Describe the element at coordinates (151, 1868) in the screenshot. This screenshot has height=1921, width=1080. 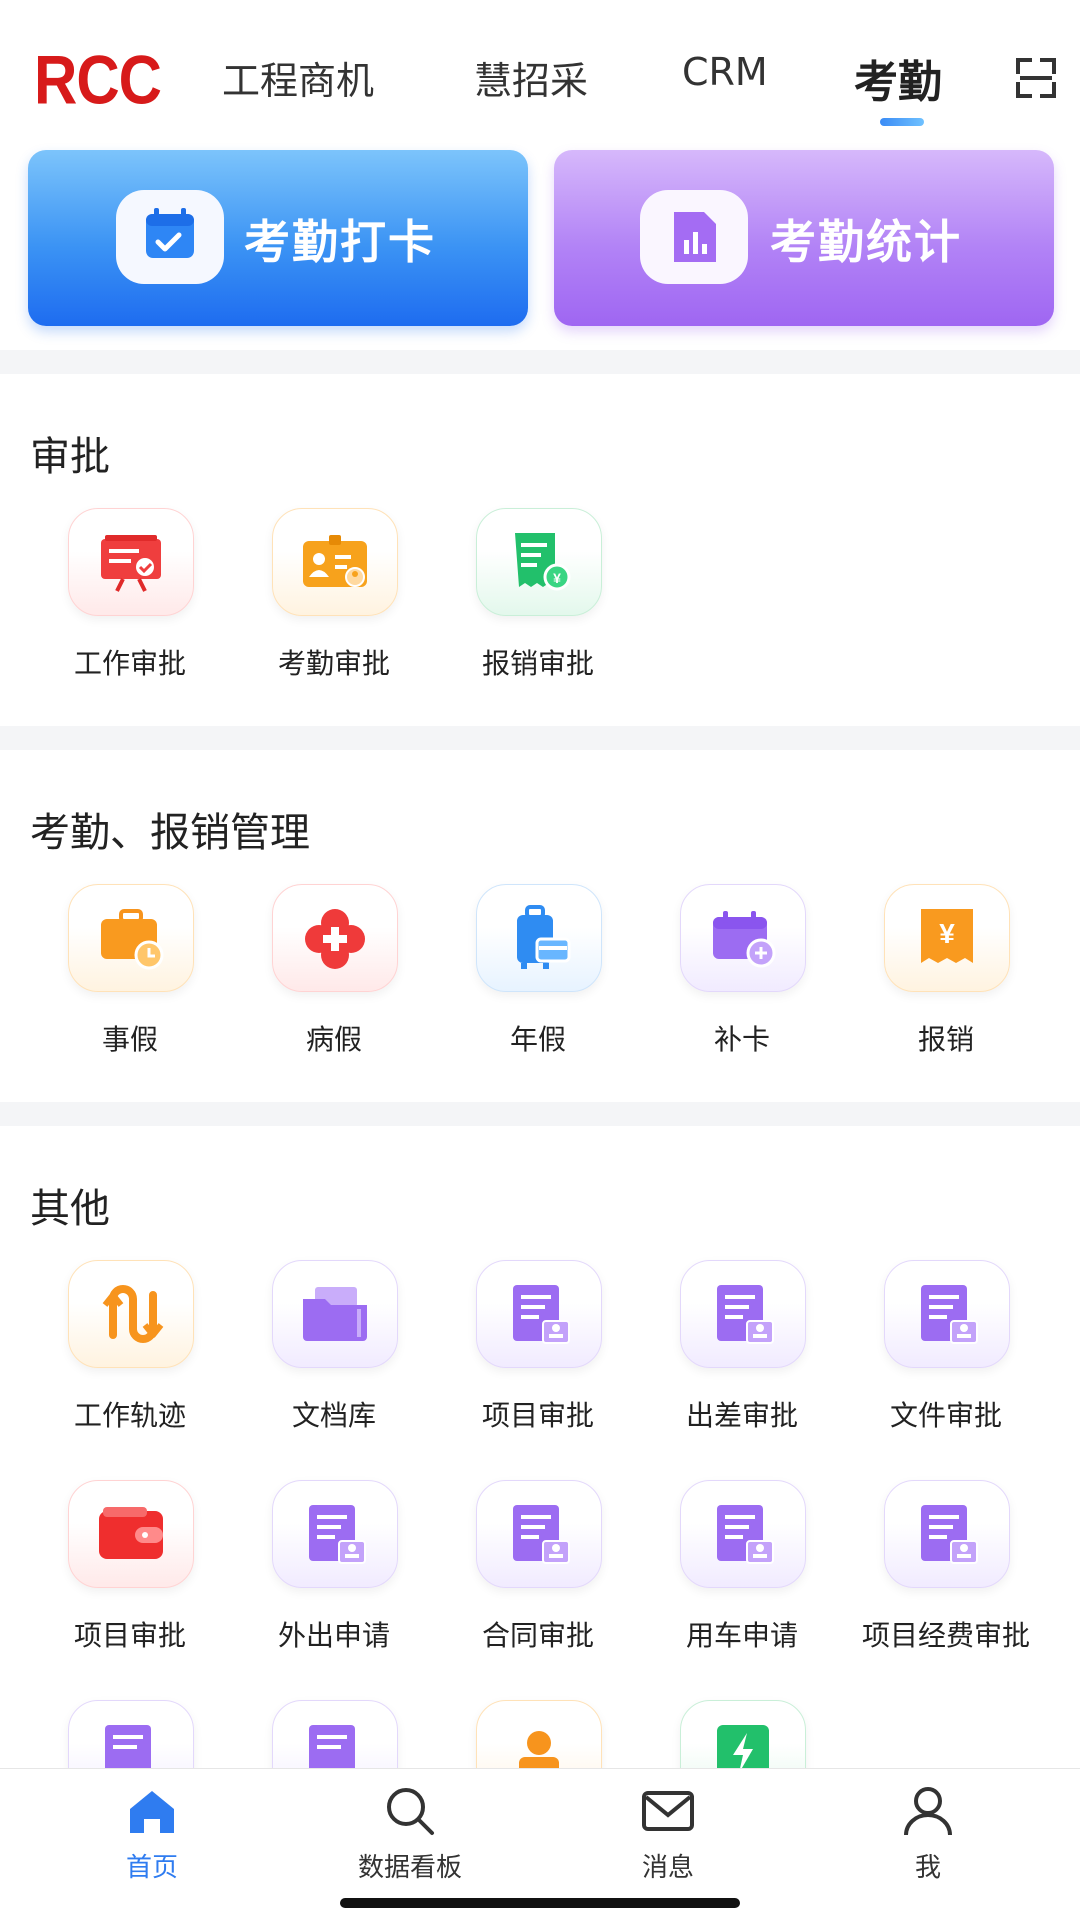
I see `nav-label: 首页` at that location.